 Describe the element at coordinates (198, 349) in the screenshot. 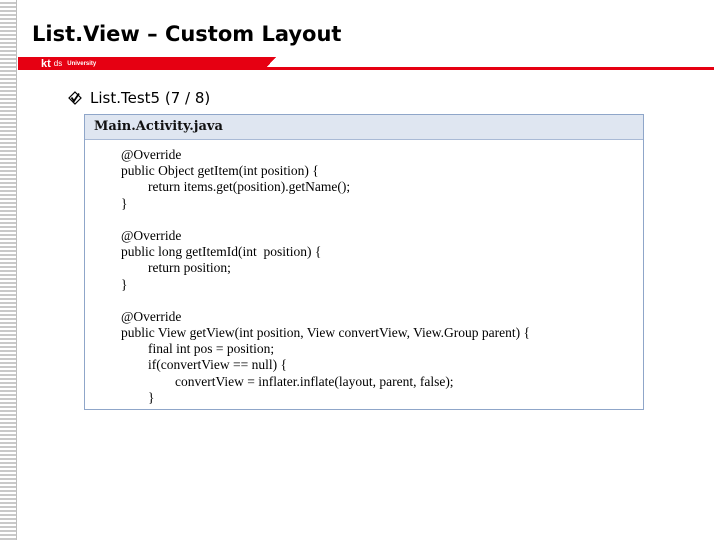

I see `code-line: final int pos = position;` at that location.